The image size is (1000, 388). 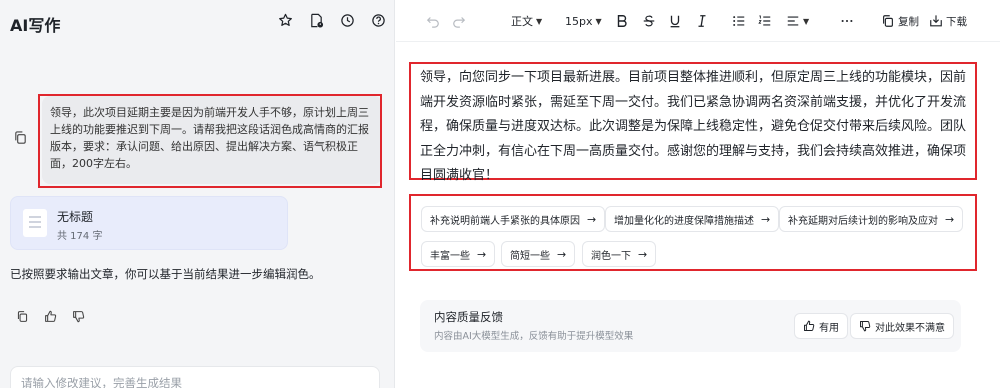 What do you see at coordinates (347, 20) in the screenshot?
I see `history-icon` at bounding box center [347, 20].